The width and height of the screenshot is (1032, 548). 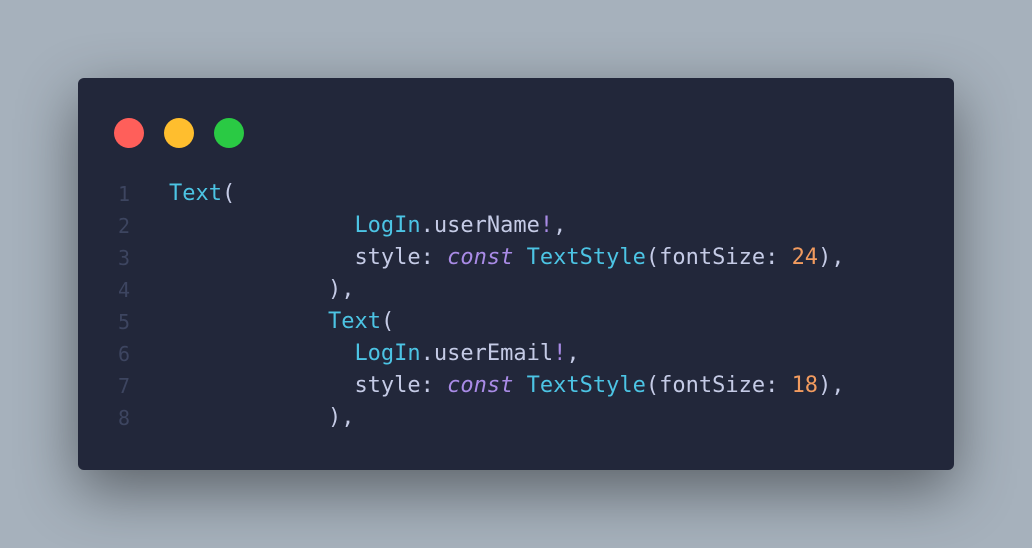 I want to click on code-line: 8 ),, so click(x=516, y=418).